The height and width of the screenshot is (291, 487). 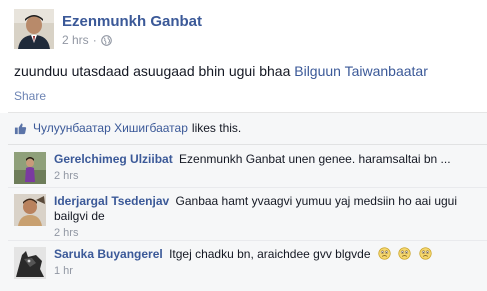 What do you see at coordinates (270, 254) in the screenshot?
I see `comment-text: Itgej chadku bn, araichdee gvv blgvde` at bounding box center [270, 254].